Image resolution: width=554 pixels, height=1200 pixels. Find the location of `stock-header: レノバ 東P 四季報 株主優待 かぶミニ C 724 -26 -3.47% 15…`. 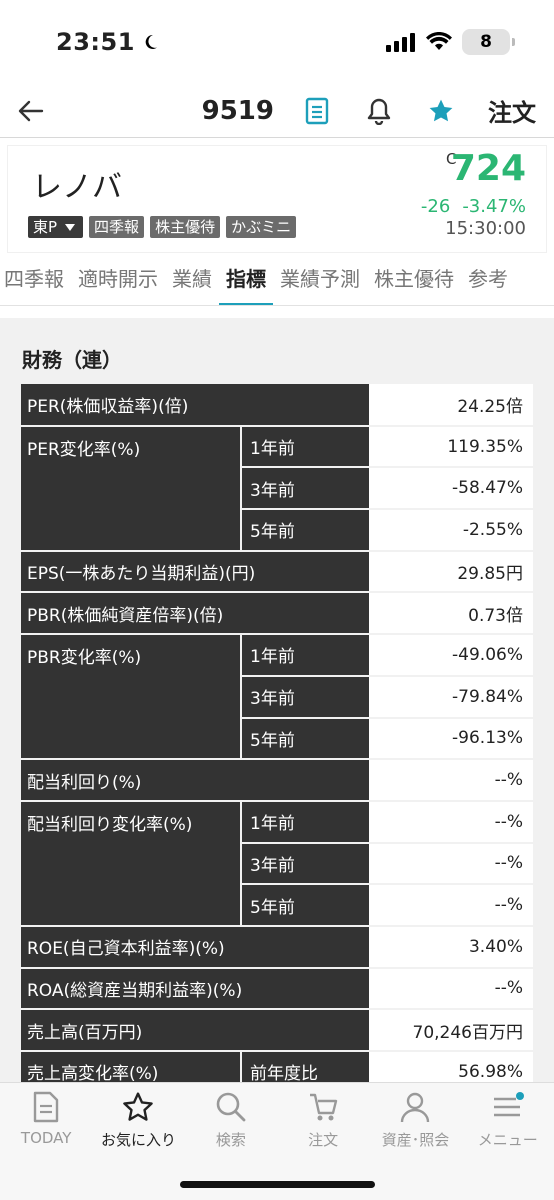

stock-header: レノバ 東P 四季報 株主優待 かぶミニ C 724 -26 -3.47% 15… is located at coordinates (277, 199).